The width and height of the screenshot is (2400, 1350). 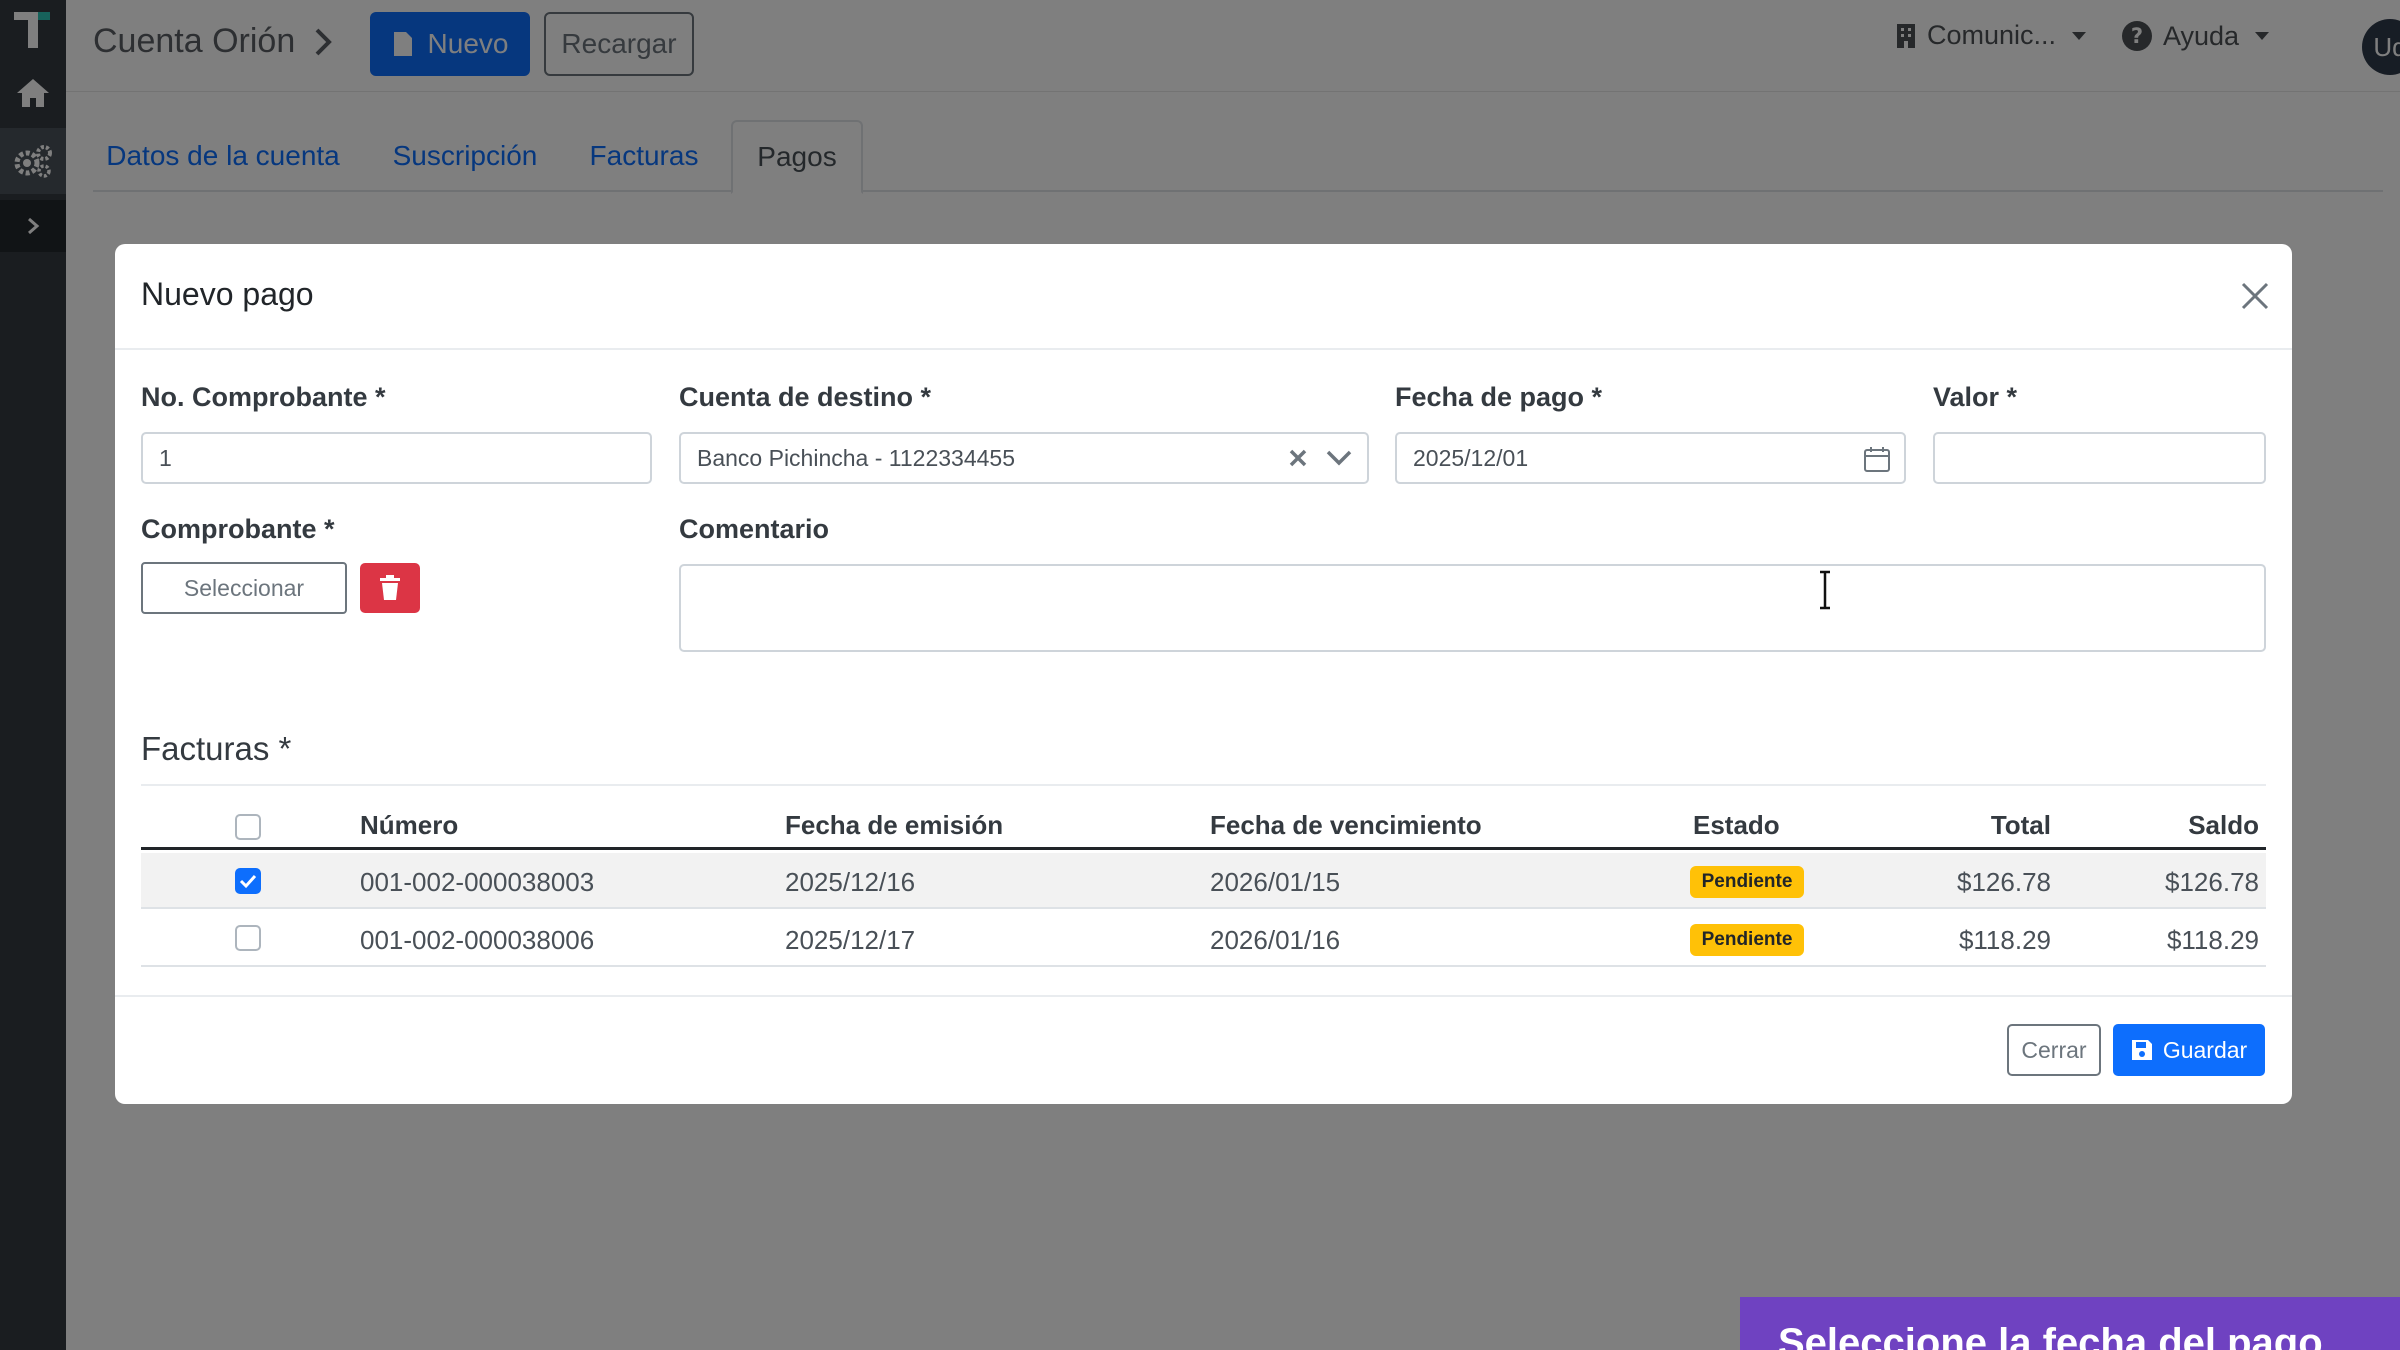 What do you see at coordinates (2212, 940) in the screenshot?
I see `invoice-balance: $118.29` at bounding box center [2212, 940].